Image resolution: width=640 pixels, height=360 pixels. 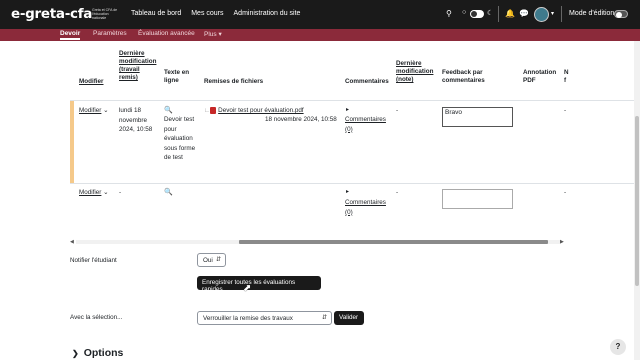 What do you see at coordinates (367, 207) in the screenshot?
I see `row2-commentaires: Commentaires (0)` at bounding box center [367, 207].